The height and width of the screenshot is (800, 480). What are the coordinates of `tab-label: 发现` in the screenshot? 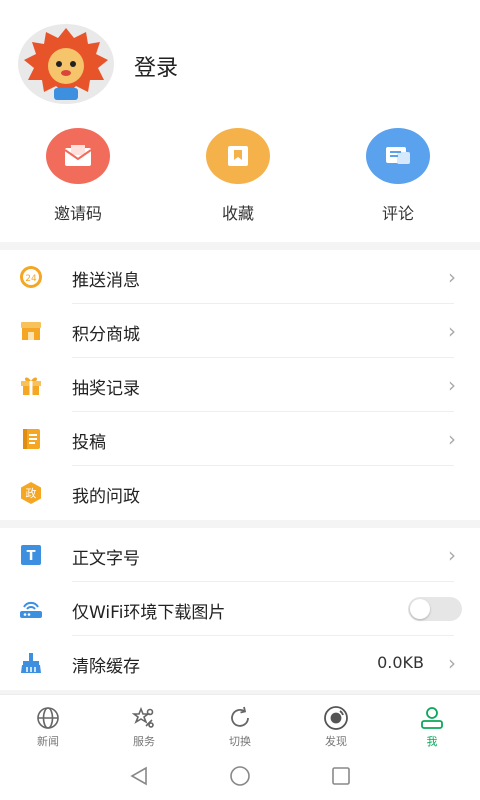 It's located at (336, 741).